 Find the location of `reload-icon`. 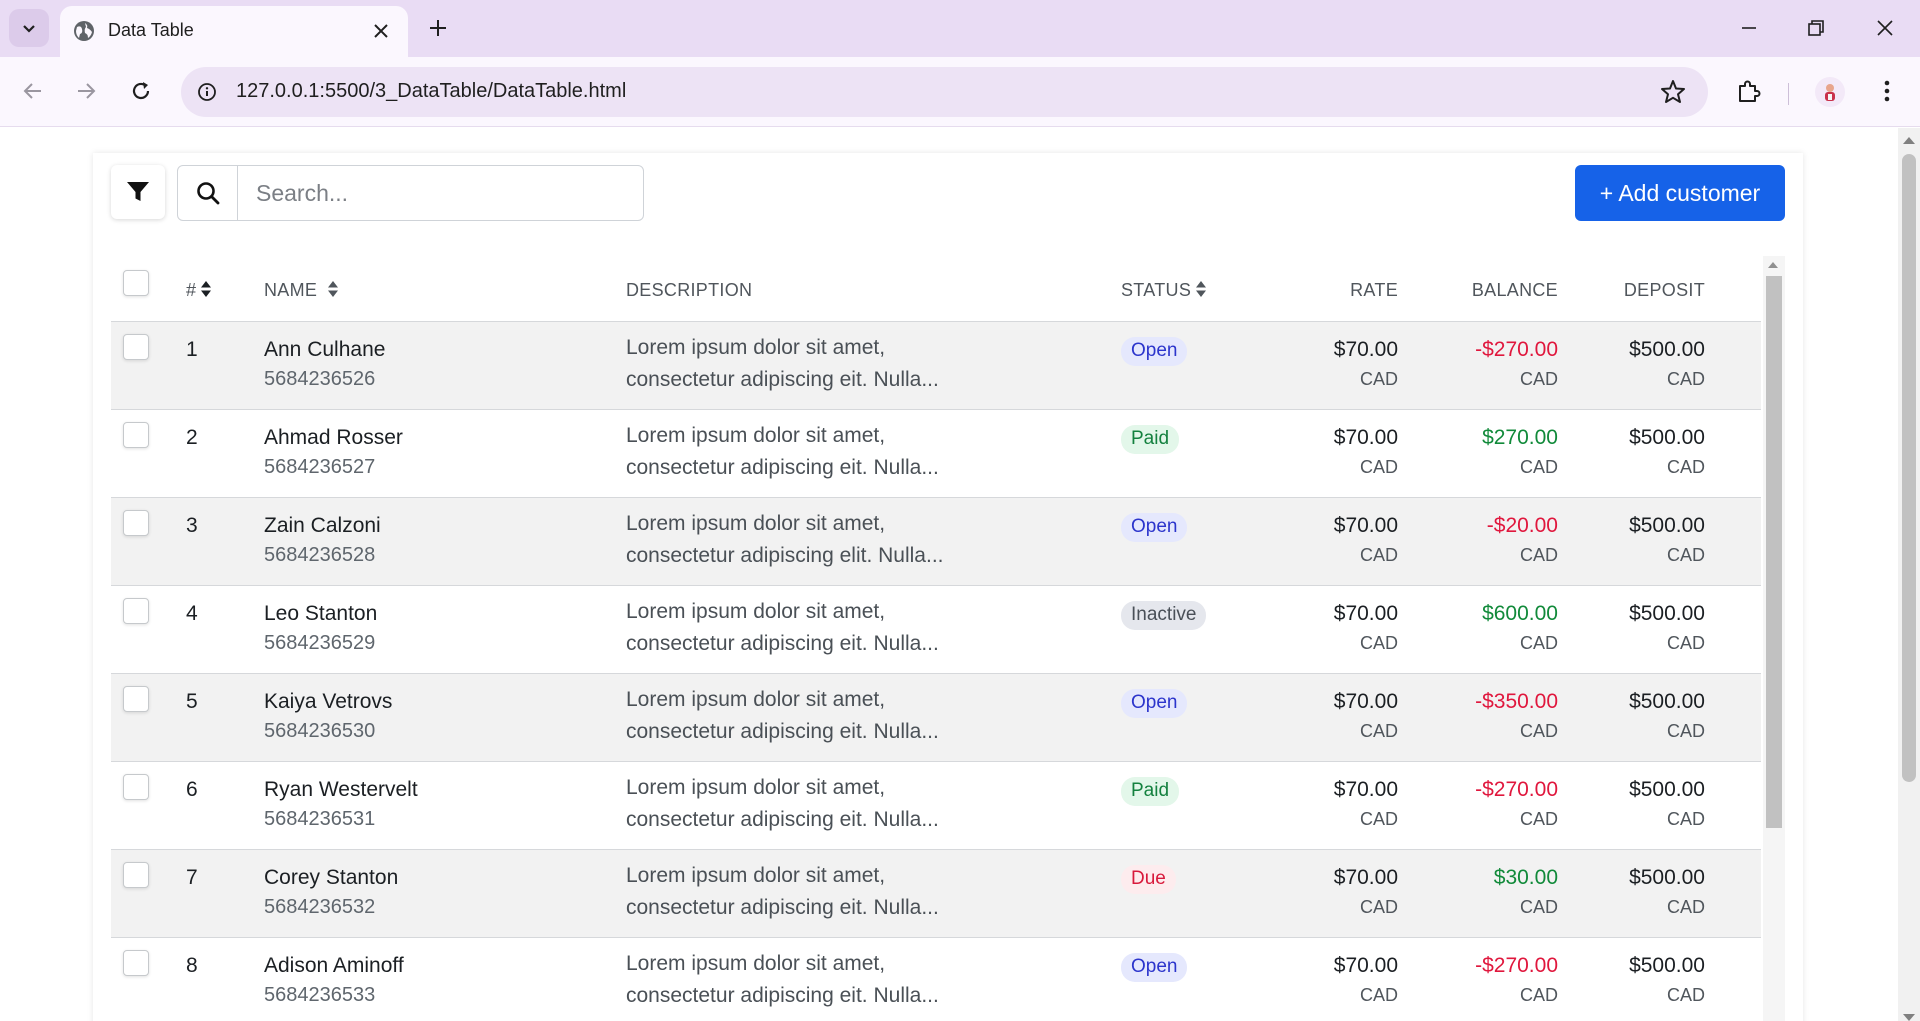

reload-icon is located at coordinates (141, 91).